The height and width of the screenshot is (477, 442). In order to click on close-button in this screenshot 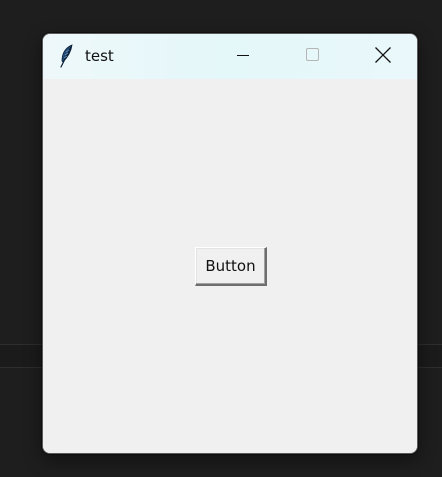, I will do `click(383, 56)`.